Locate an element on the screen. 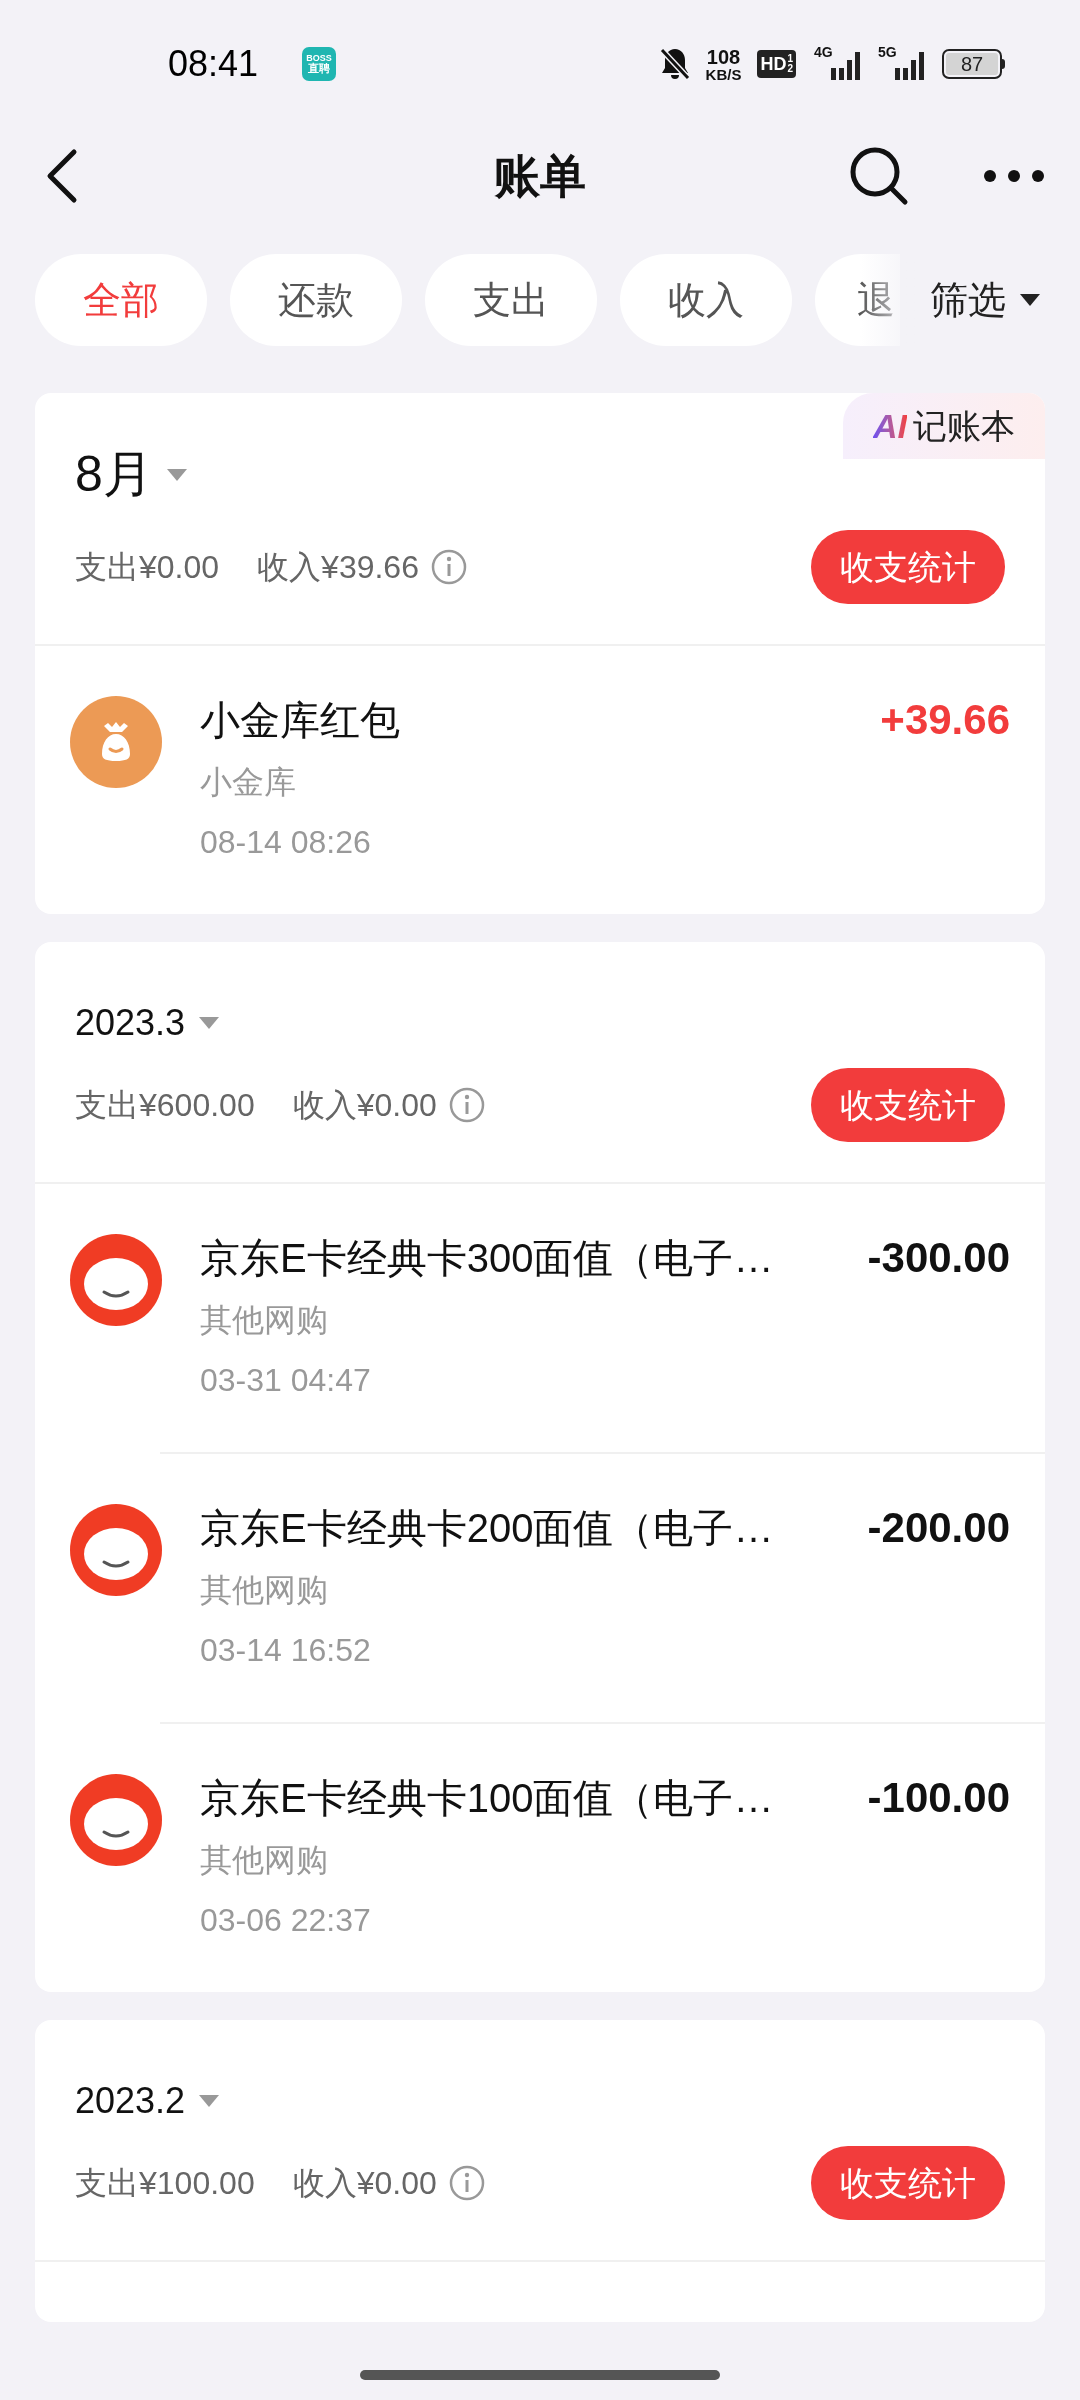  pouch-icon is located at coordinates (116, 742).